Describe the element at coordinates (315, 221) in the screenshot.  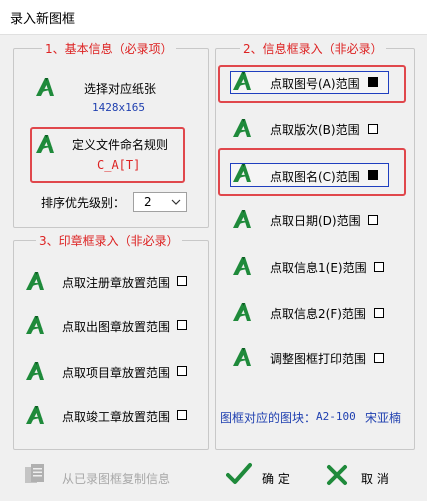
I see `info-item-label: 点取日期(D)范围` at that location.